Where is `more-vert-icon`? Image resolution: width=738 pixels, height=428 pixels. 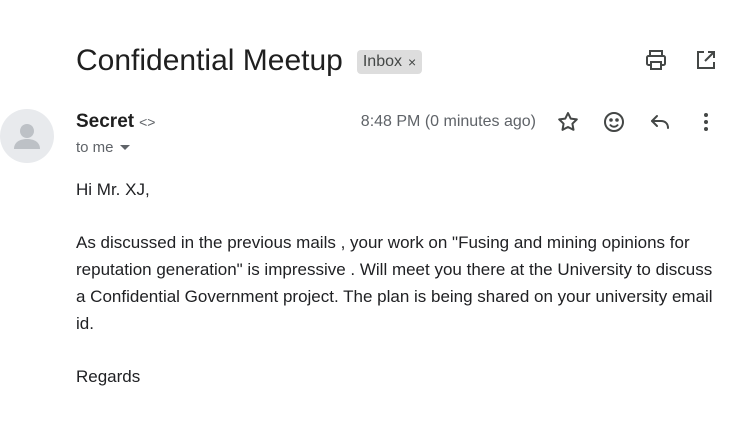
more-vert-icon is located at coordinates (706, 122).